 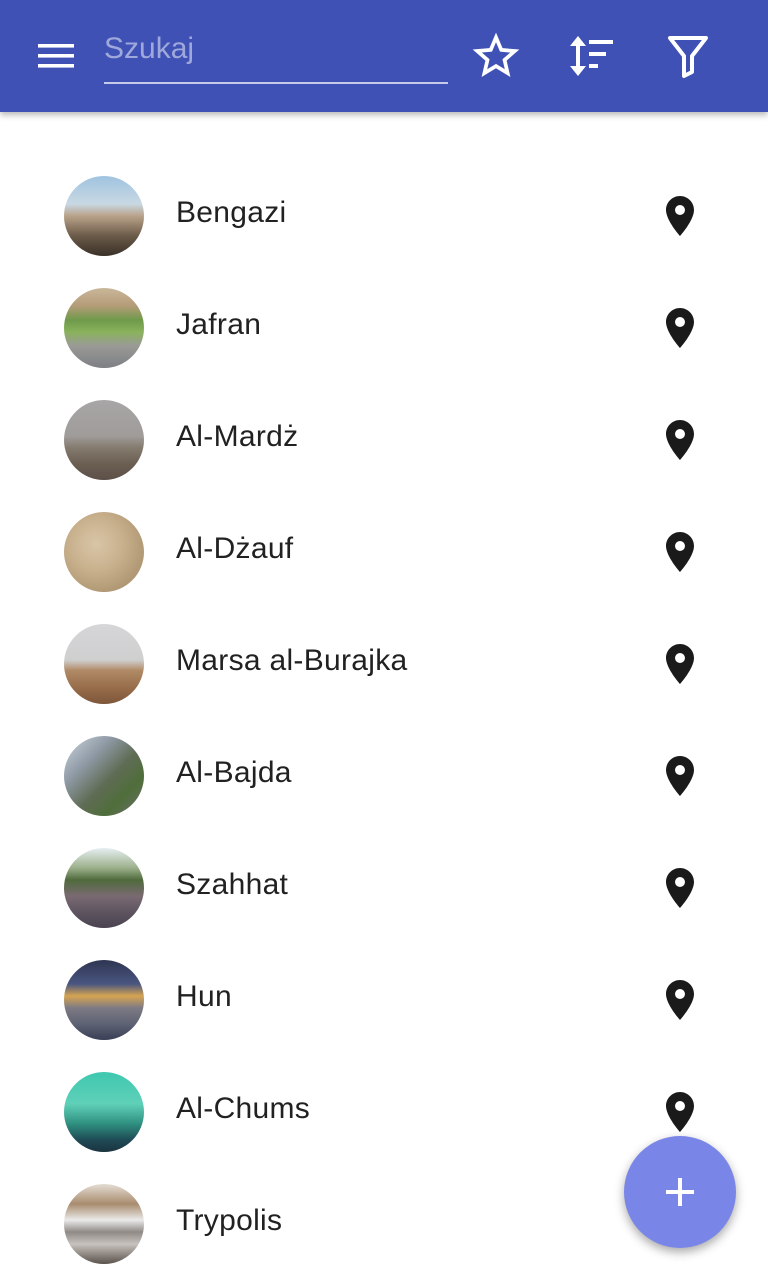 I want to click on filter-icon, so click(x=688, y=57).